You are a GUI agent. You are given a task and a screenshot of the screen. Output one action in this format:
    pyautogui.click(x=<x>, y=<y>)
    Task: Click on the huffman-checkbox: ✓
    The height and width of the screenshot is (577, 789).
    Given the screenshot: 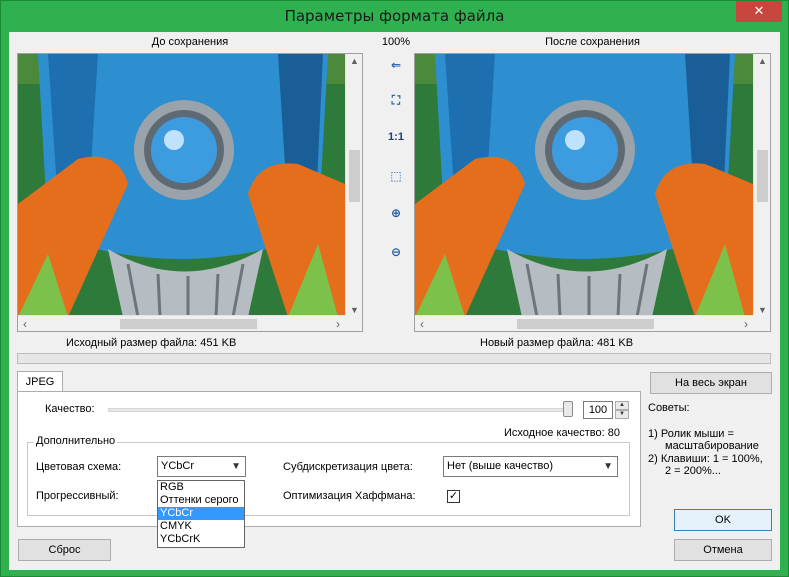 What is the action you would take?
    pyautogui.click(x=453, y=496)
    